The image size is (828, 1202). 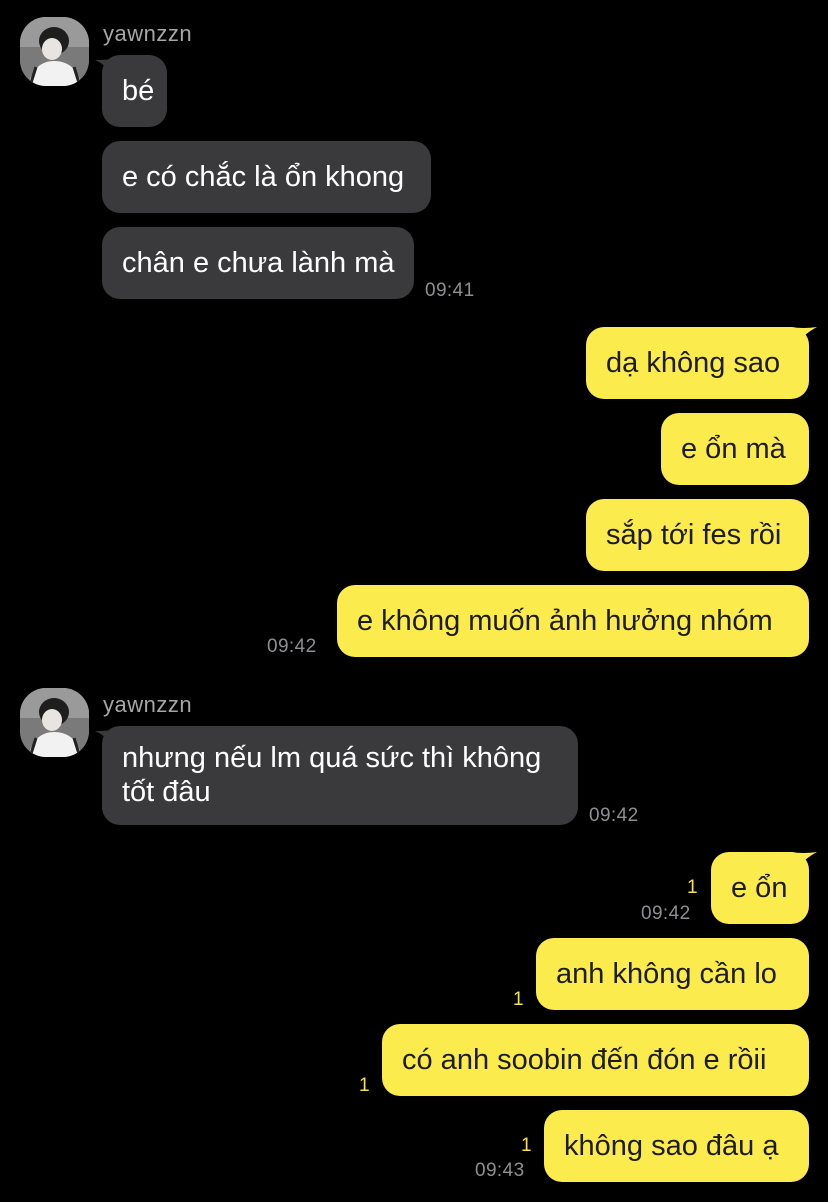 What do you see at coordinates (565, 621) in the screenshot?
I see `message-text: e không muốn ảnh hưởng nhóm` at bounding box center [565, 621].